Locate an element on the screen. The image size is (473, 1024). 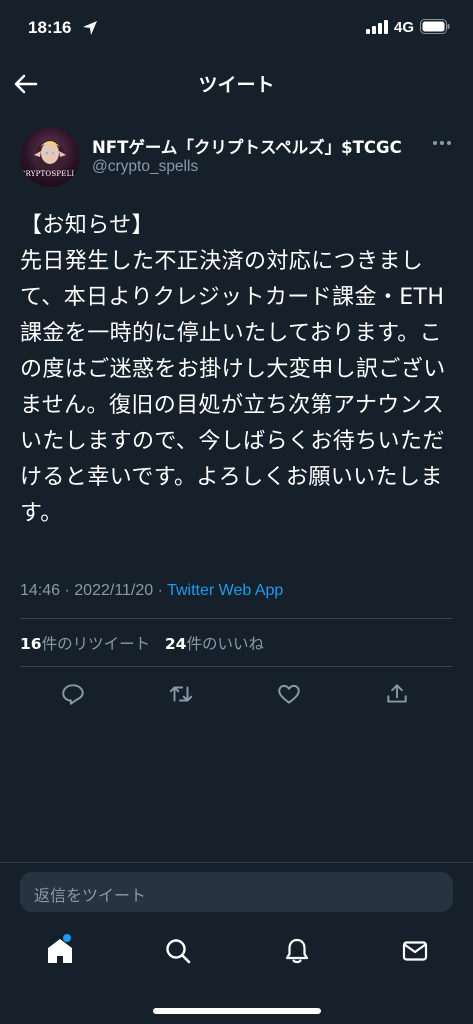
engagement-counts: 16件のリツイート 24件のいいね is located at coordinates (142, 643).